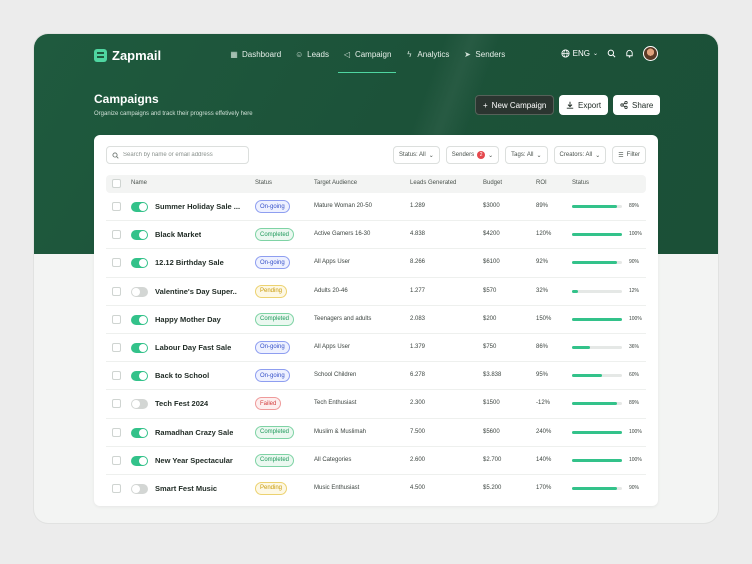 The height and width of the screenshot is (564, 752). Describe the element at coordinates (492, 459) in the screenshot. I see `budget: $2.700` at that location.